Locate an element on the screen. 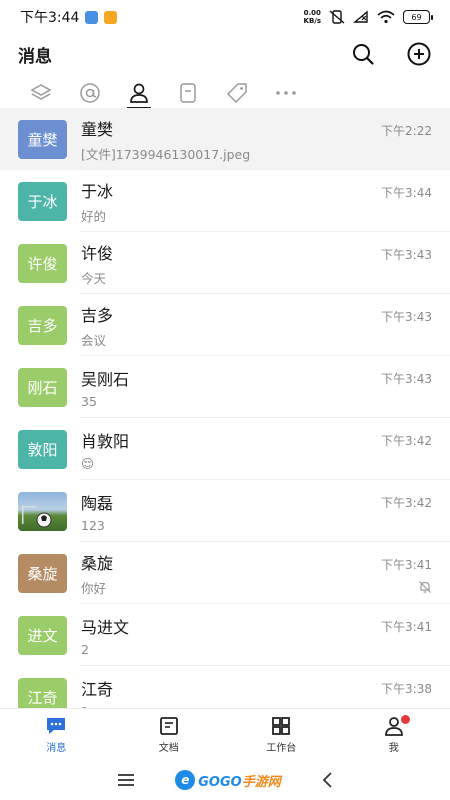  conversation-item: 进文 马进文 2 下午3:41 is located at coordinates (225, 635).